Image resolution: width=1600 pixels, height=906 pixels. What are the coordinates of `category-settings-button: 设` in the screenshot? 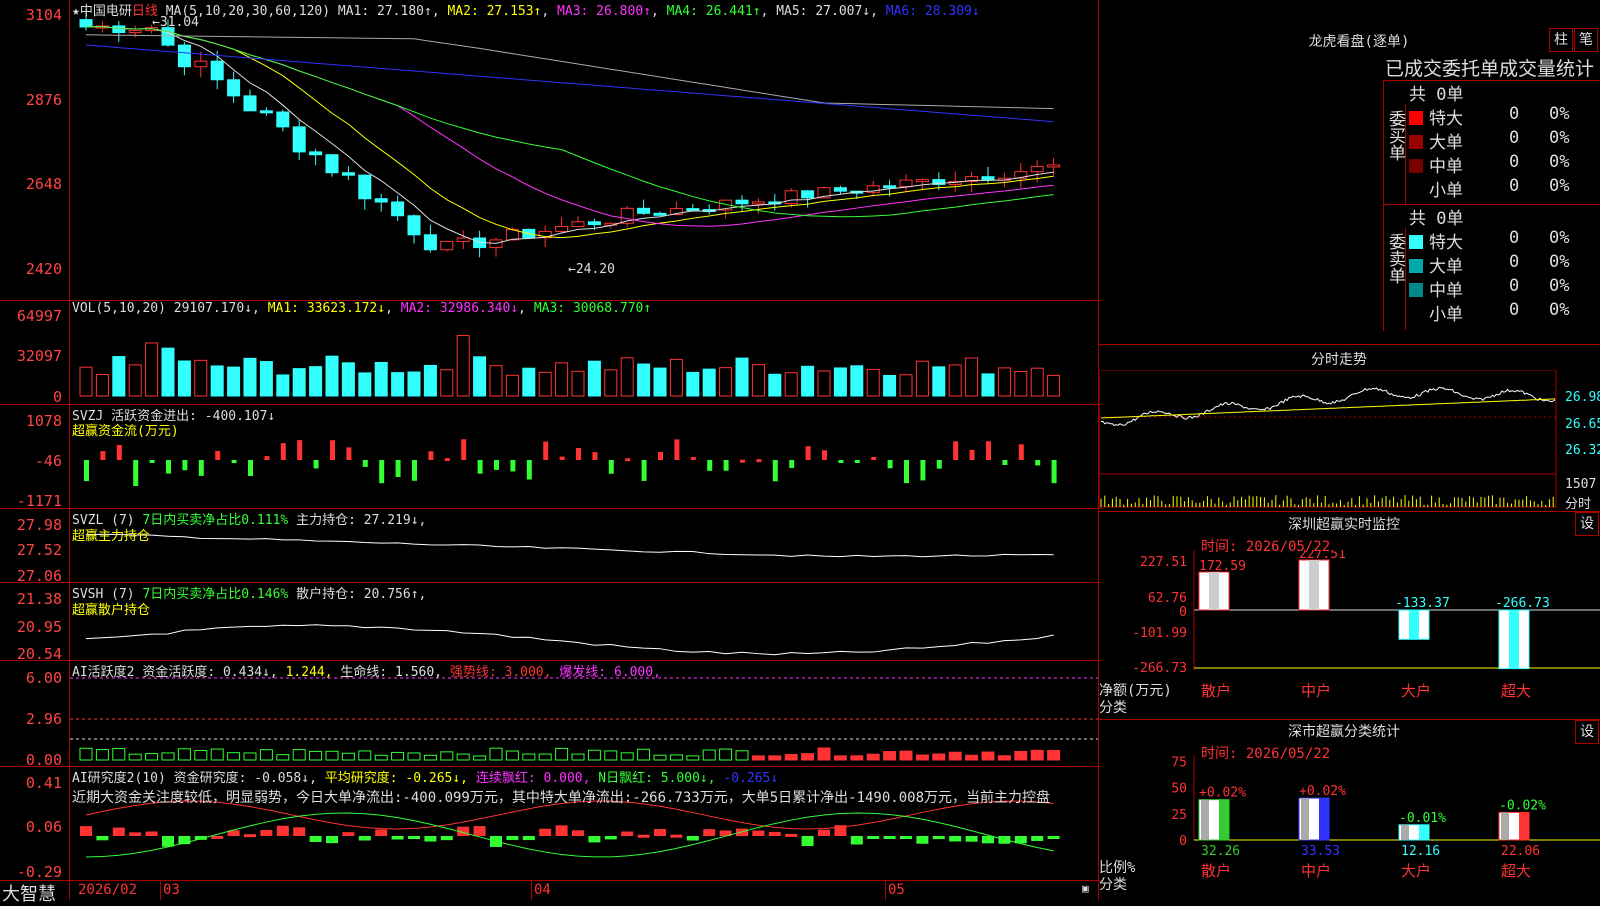 It's located at (1587, 732).